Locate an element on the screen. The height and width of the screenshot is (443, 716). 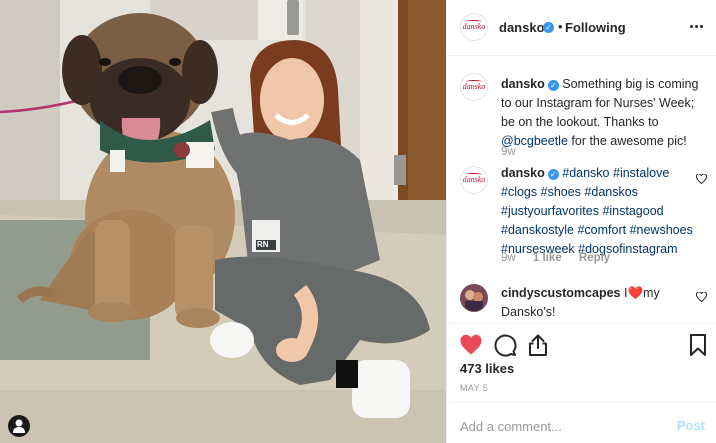
hashtag-link: #danskostyle is located at coordinates (537, 230).